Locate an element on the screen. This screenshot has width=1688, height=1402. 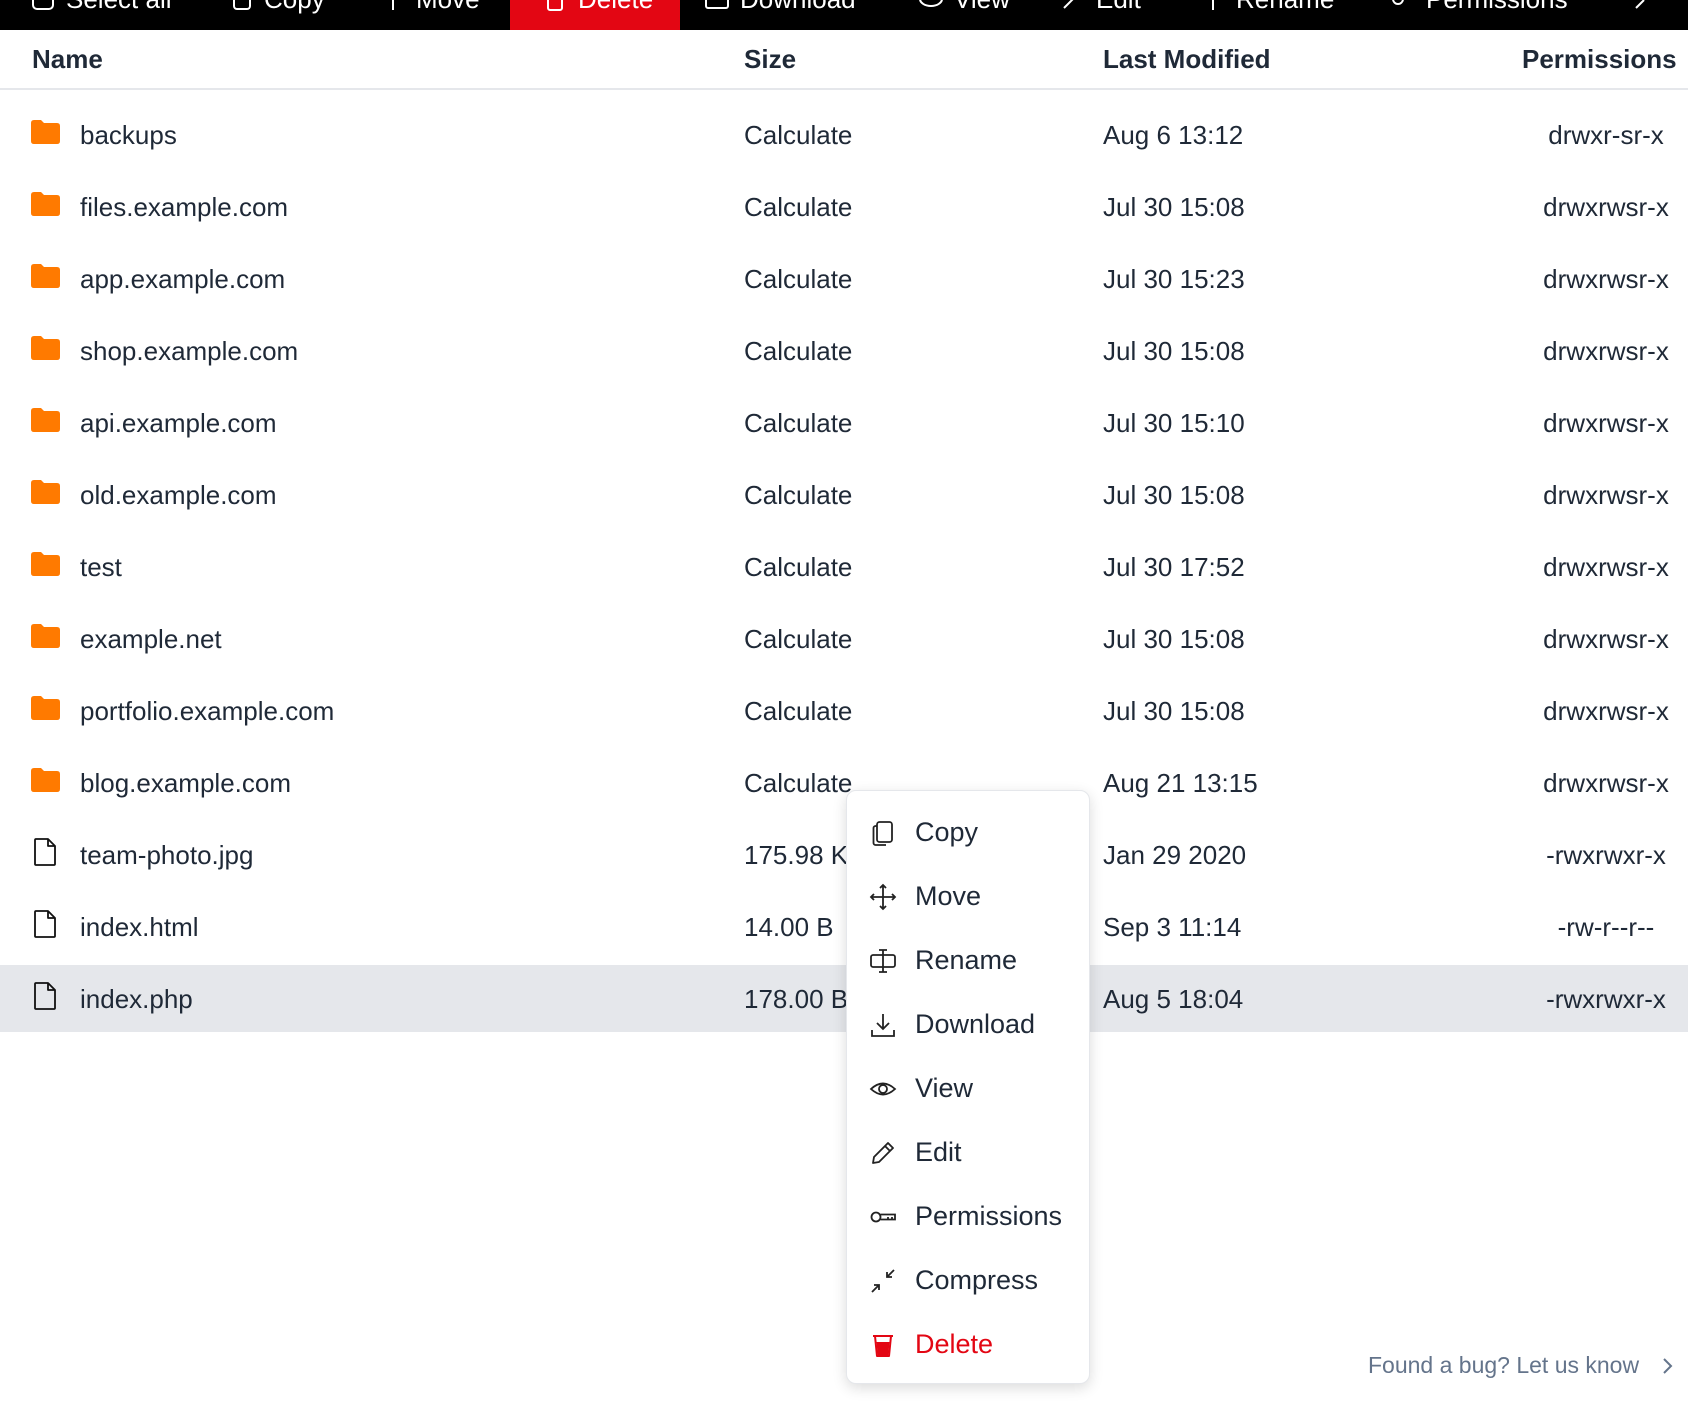
file-name: test is located at coordinates (101, 567).